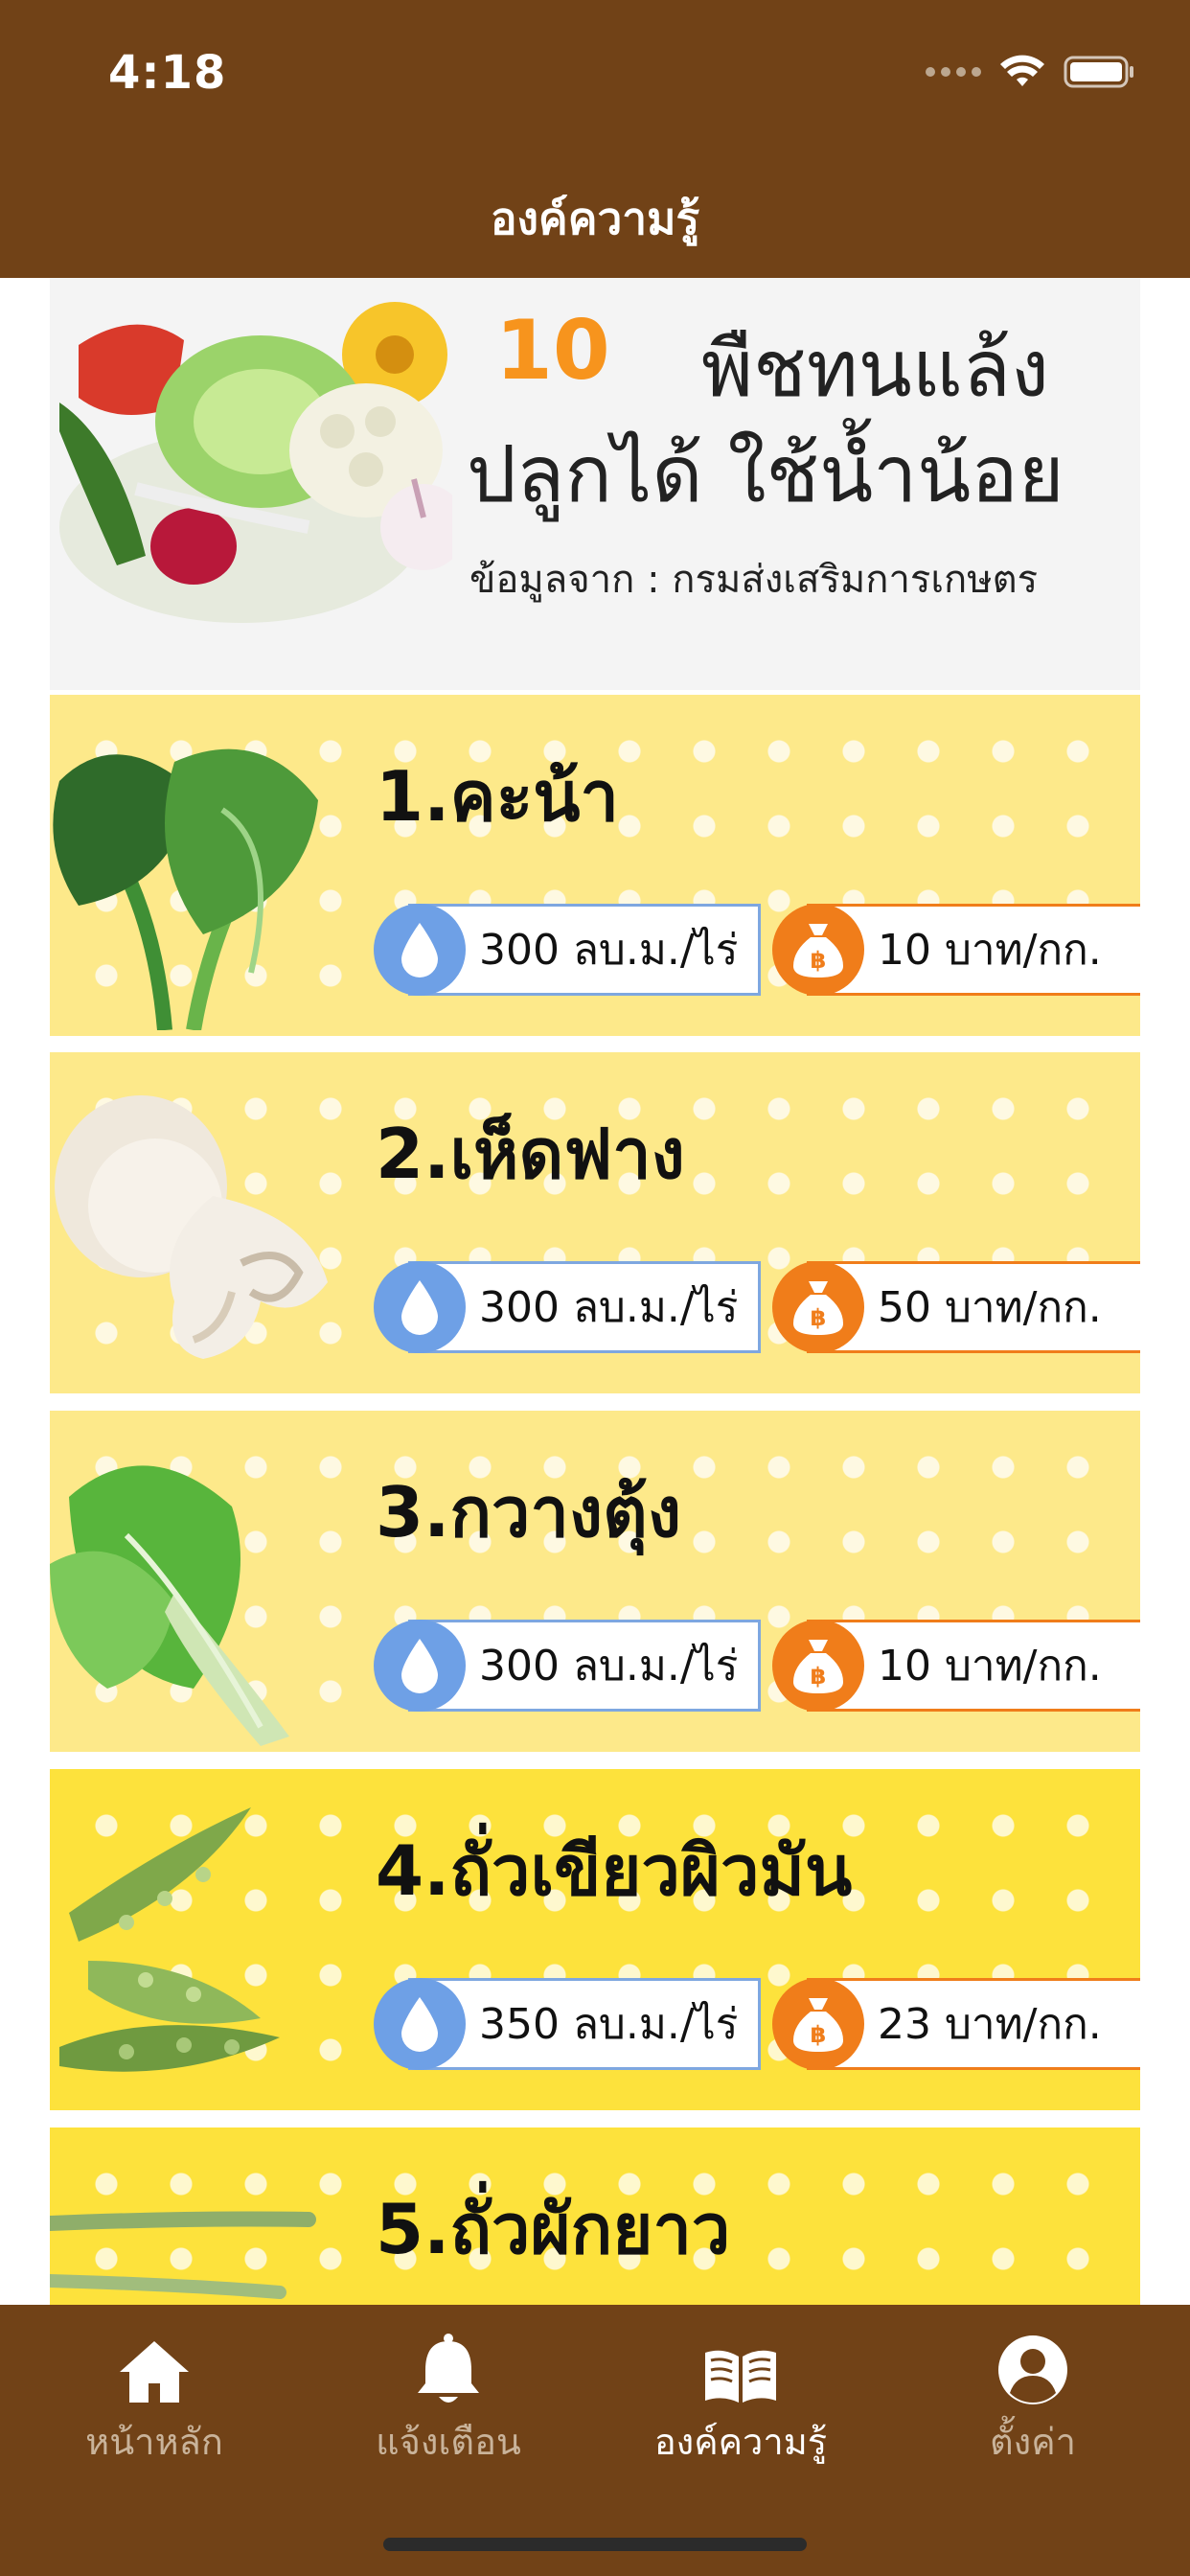  I want to click on crop-card: 2.เห็ดฟาง 300 ลบ.ม./ไร่ ฿ 50 บาท/กก., so click(595, 1222).